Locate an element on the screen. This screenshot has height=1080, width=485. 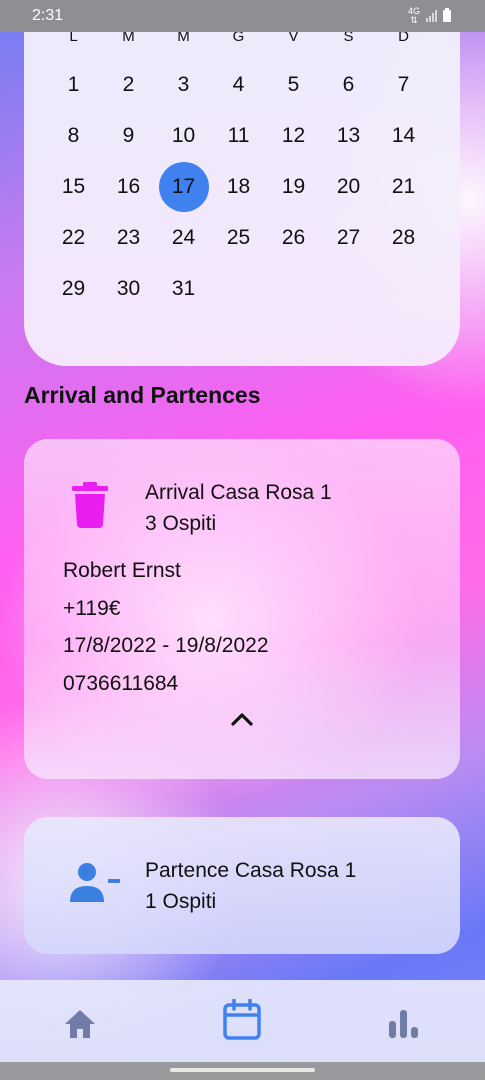
person-remove-icon is located at coordinates (95, 882).